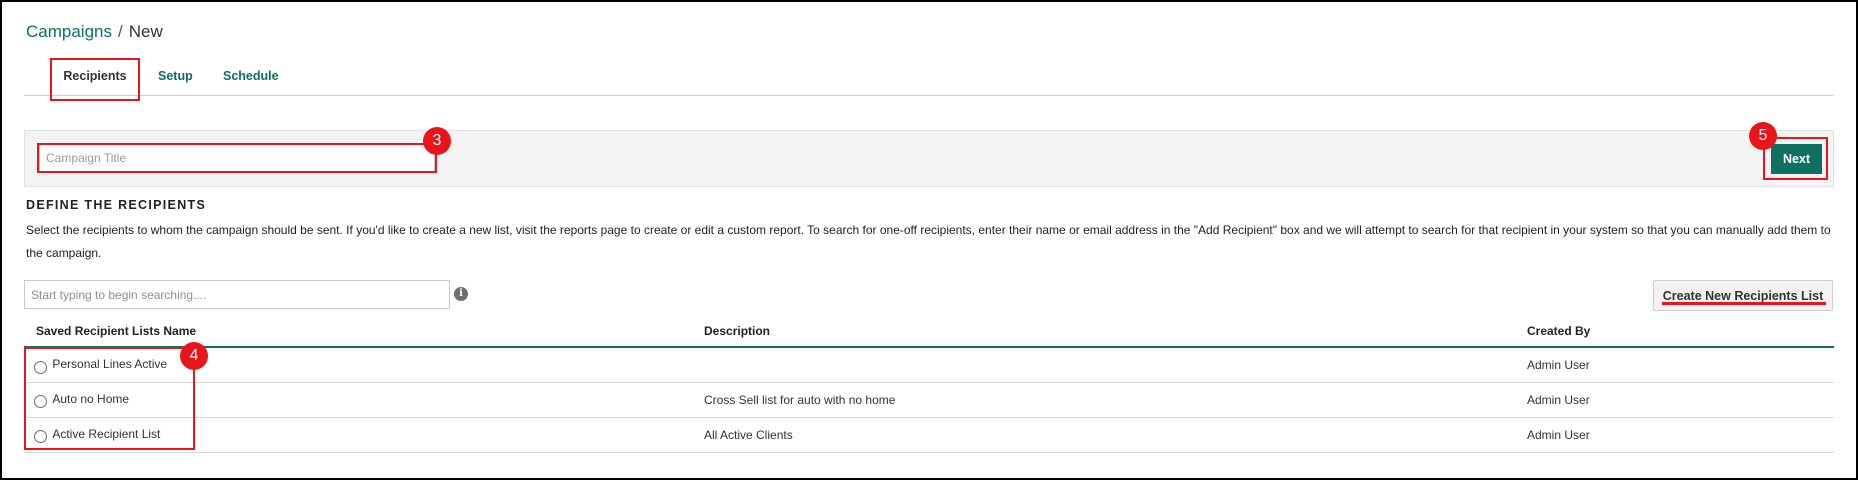 Image resolution: width=1858 pixels, height=480 pixels. I want to click on list-name-cell: Auto no Home, so click(358, 400).